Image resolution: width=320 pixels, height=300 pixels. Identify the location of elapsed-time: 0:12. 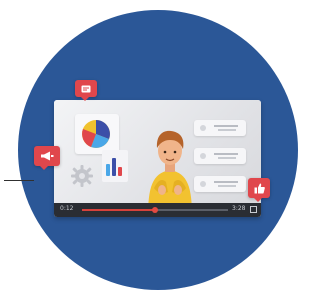
(67, 208).